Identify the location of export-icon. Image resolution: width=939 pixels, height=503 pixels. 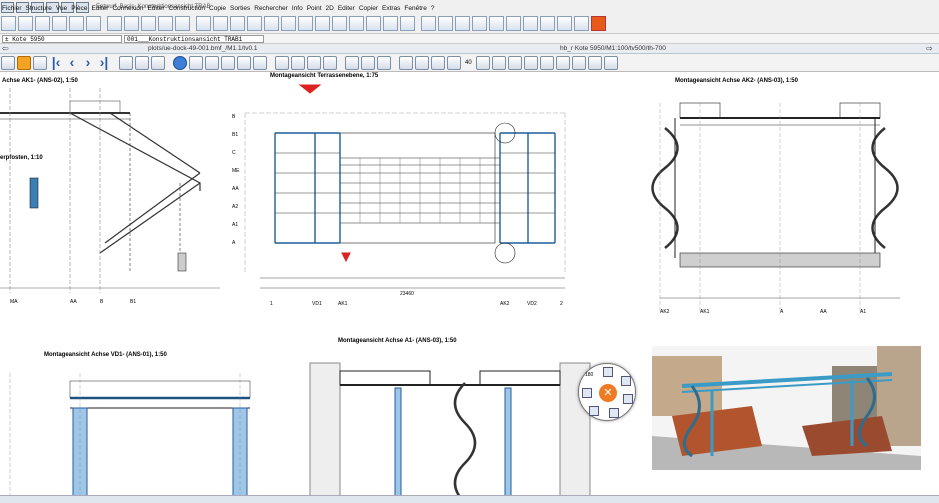
(93, 23).